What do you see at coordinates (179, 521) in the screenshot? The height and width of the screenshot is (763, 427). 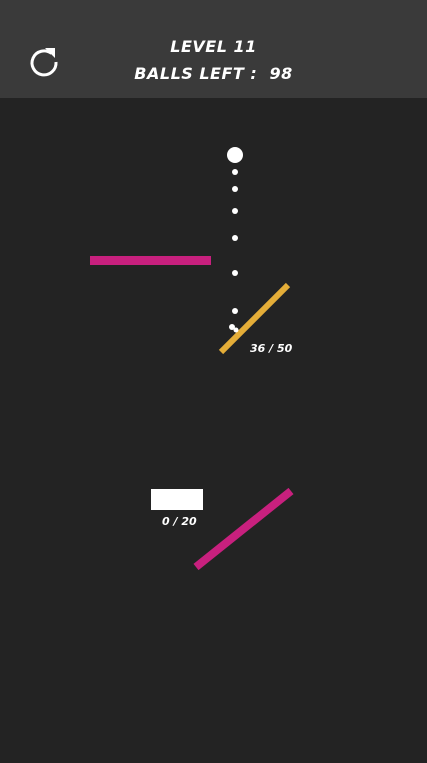 I see `bucket-counter-white: 0 / 20` at bounding box center [179, 521].